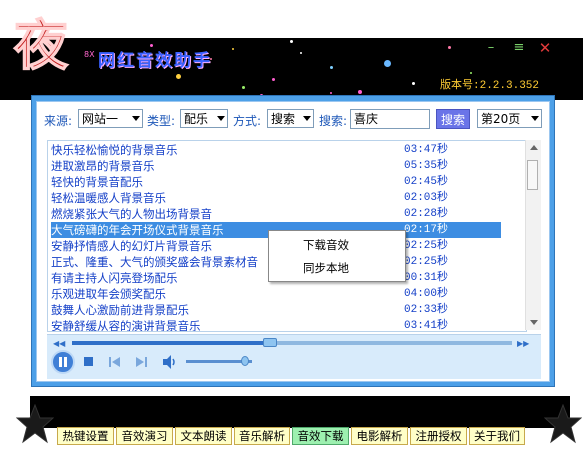 This screenshot has width=583, height=450. What do you see at coordinates (108, 294) in the screenshot?
I see `item-title: 乐观进取年会颁奖配乐` at bounding box center [108, 294].